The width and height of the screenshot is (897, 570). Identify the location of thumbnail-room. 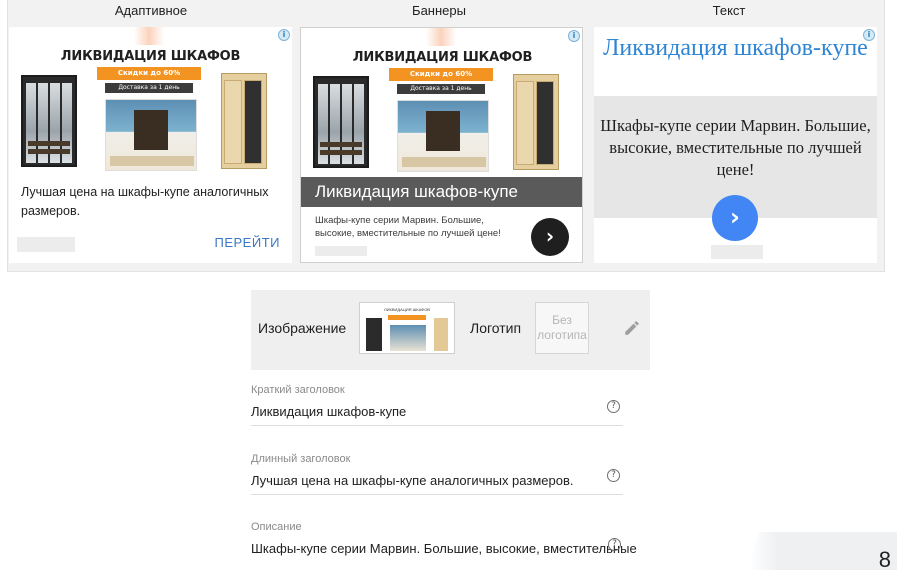
(408, 338).